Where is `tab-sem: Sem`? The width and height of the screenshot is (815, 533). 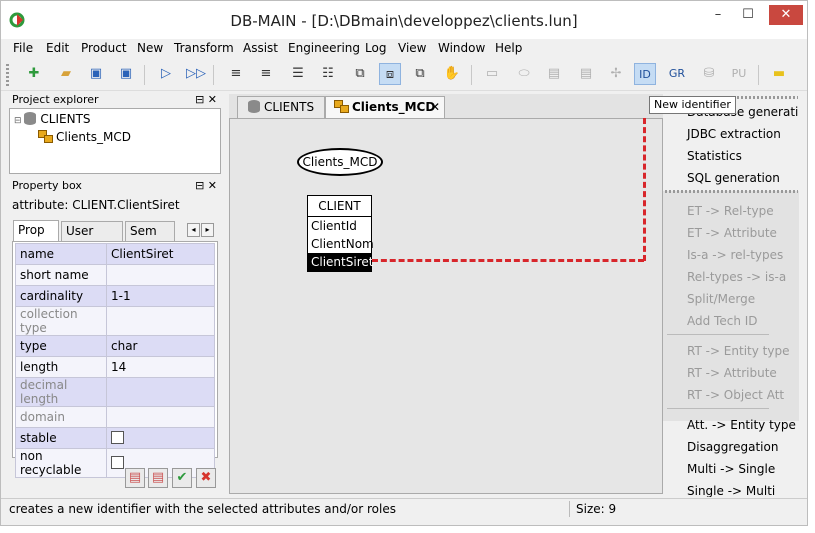
tab-sem: Sem is located at coordinates (150, 231).